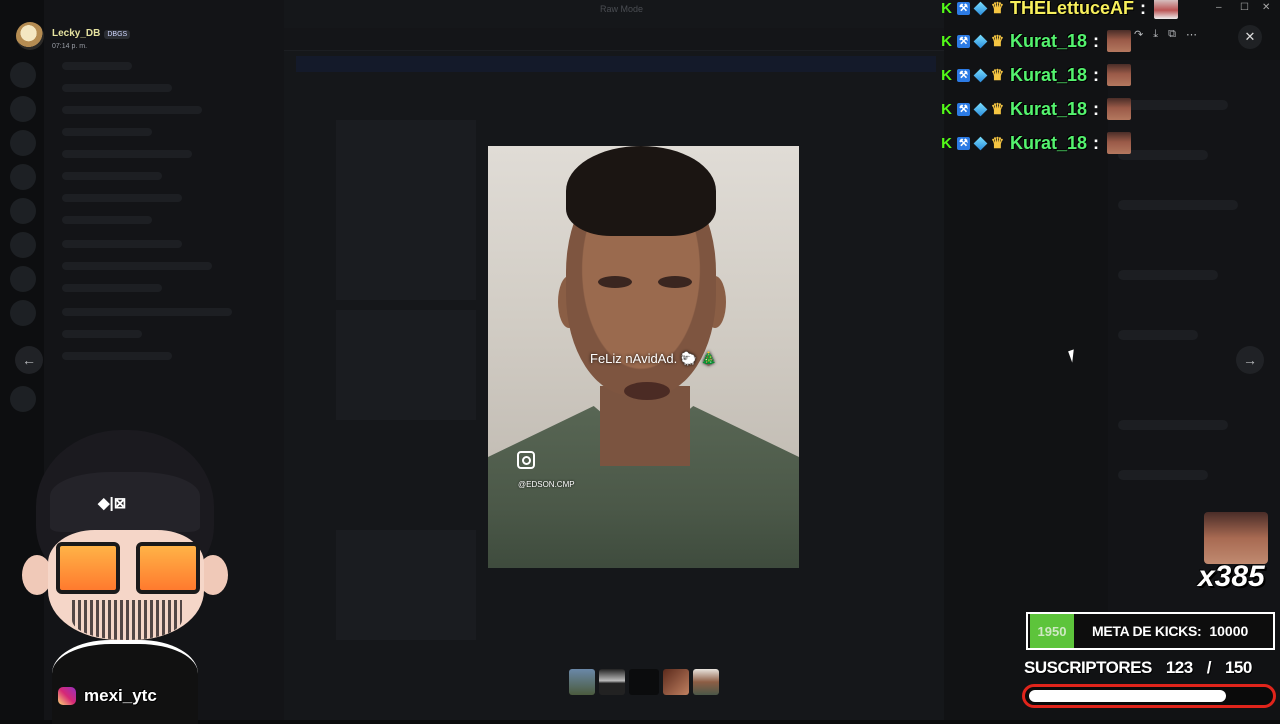 This screenshot has width=1280, height=724. Describe the element at coordinates (622, 9) in the screenshot. I see `window-title: Raw Mode` at that location.